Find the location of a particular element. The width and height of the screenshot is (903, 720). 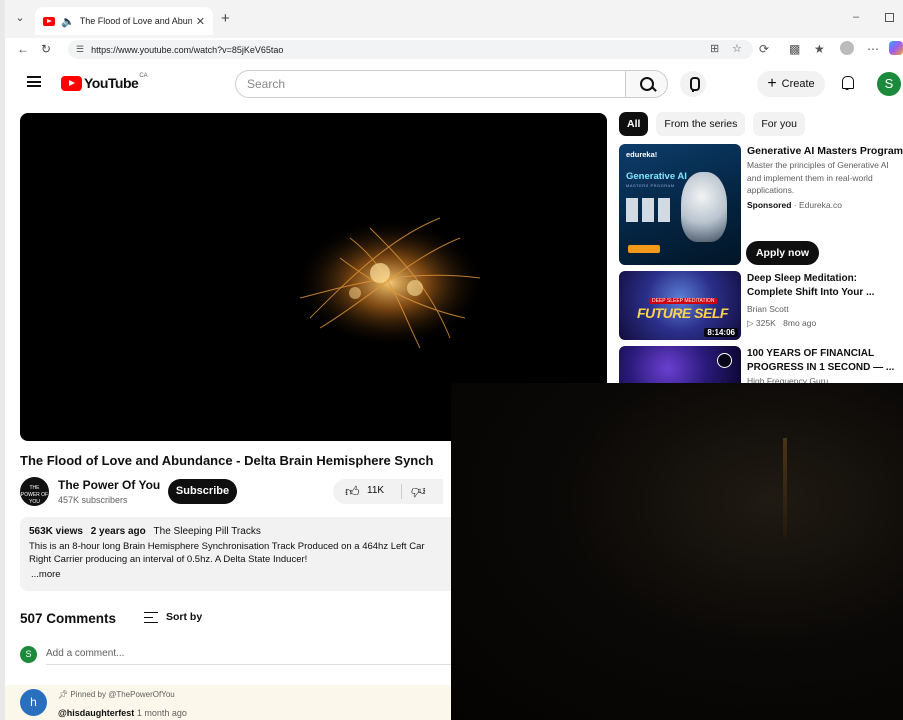

refresh-extension-icon: ⟳ is located at coordinates (764, 49).